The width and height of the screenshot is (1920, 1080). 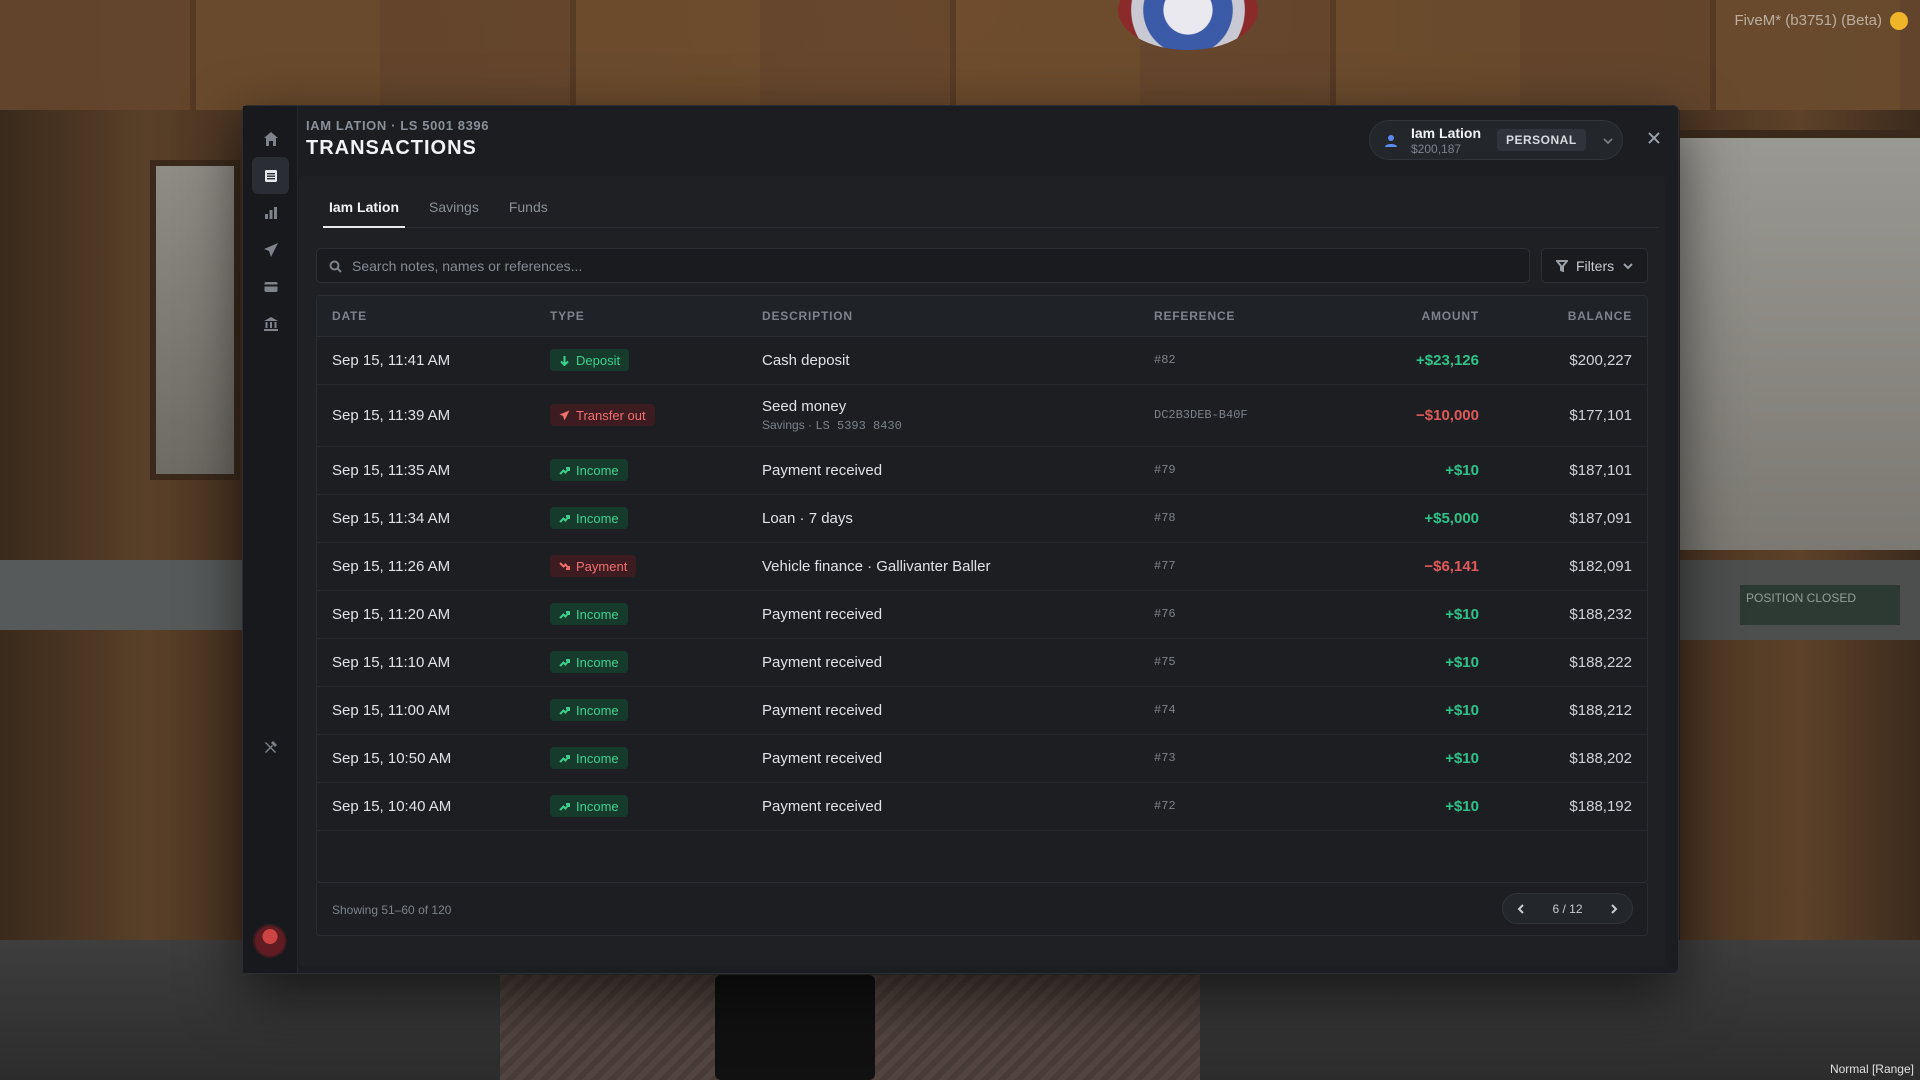 What do you see at coordinates (1871, 1069) in the screenshot?
I see `voice-mode-label: Normal [Range]` at bounding box center [1871, 1069].